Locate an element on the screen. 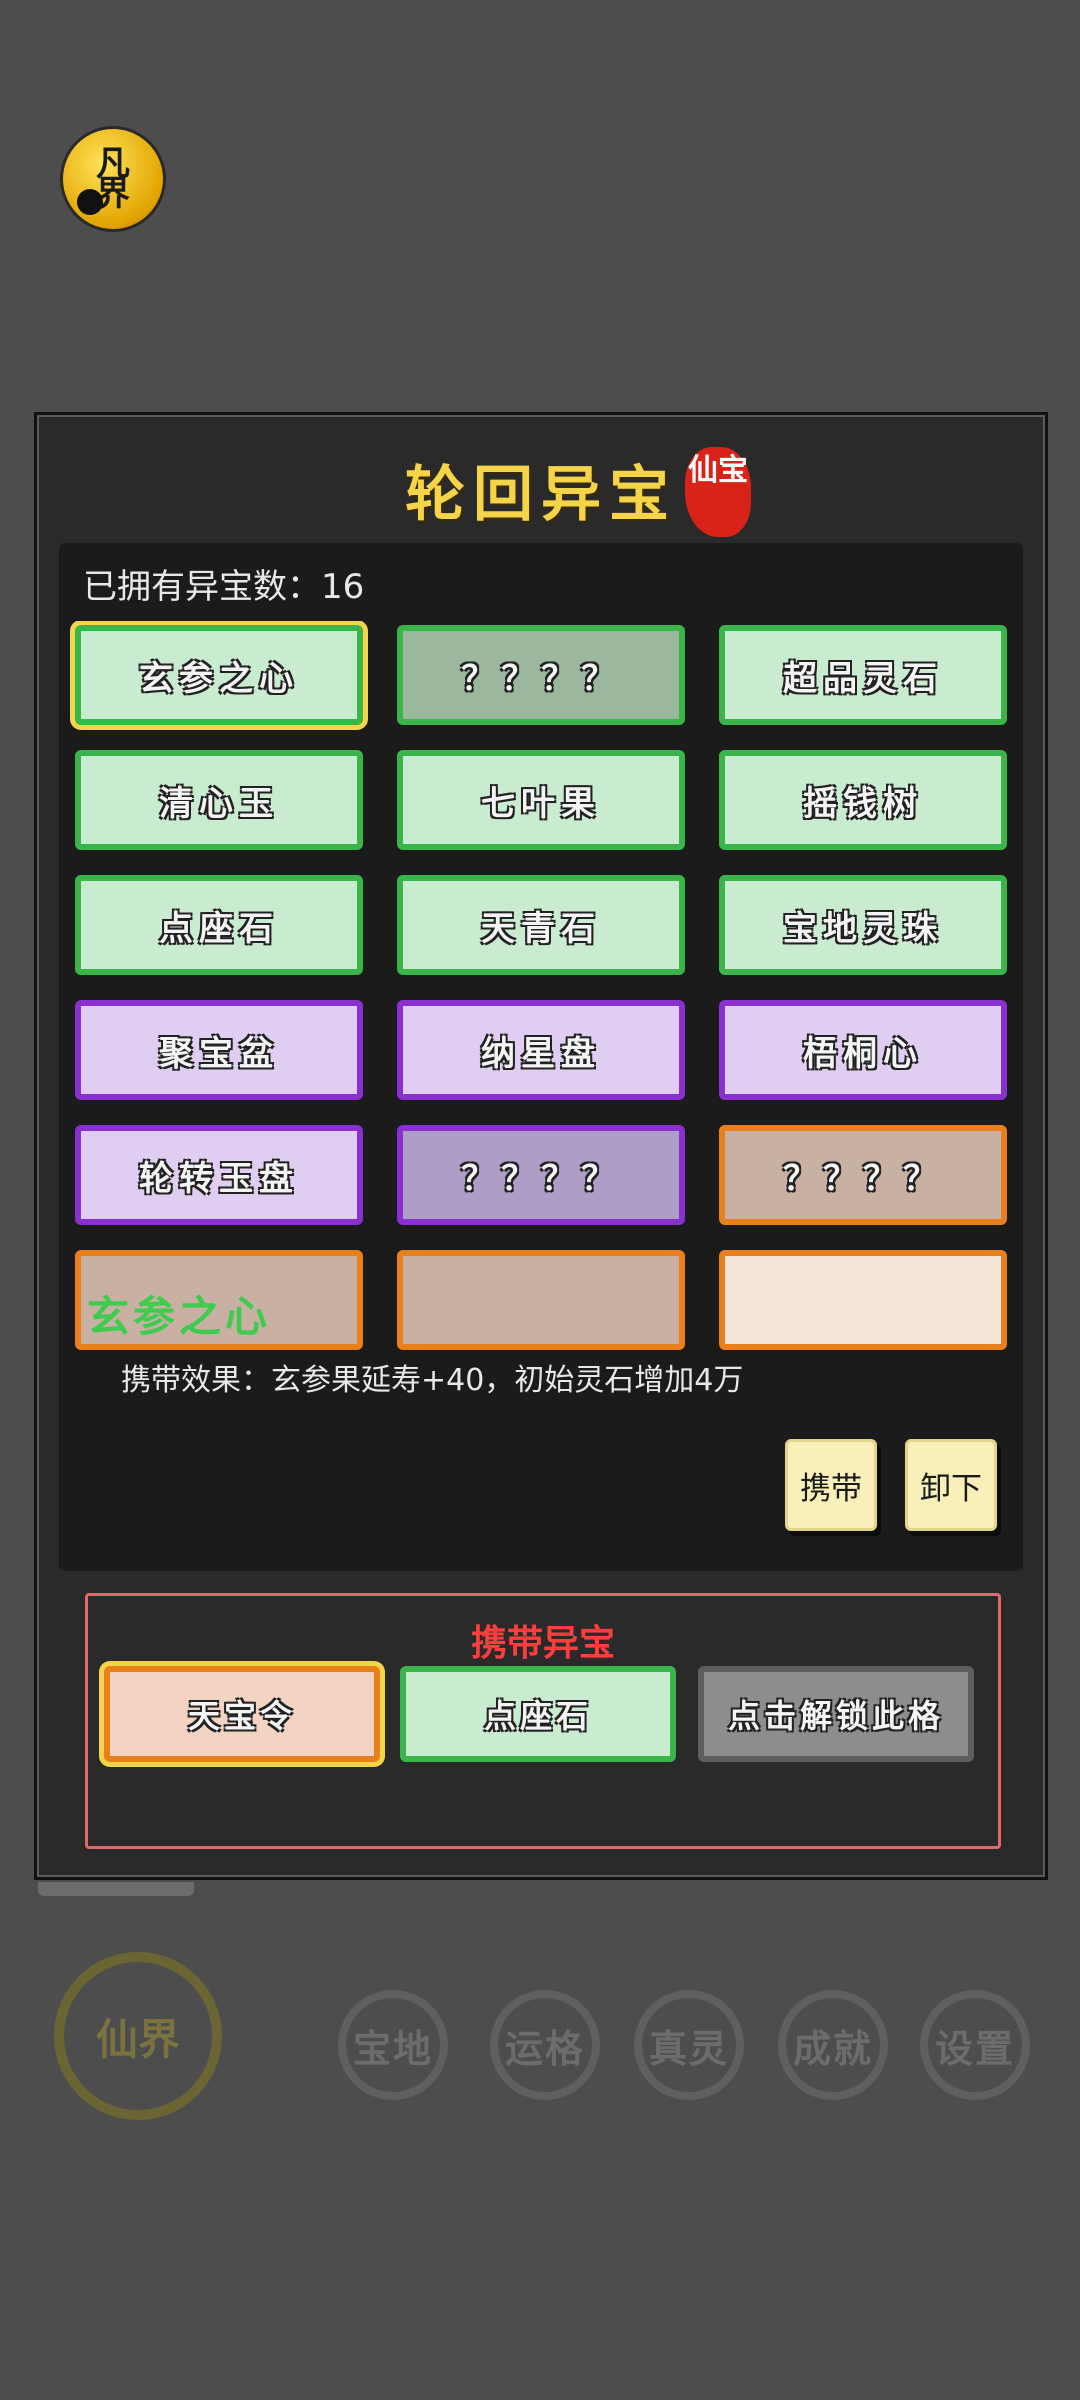 The image size is (1080, 2400). treasure-slot: 七叶果 is located at coordinates (541, 800).